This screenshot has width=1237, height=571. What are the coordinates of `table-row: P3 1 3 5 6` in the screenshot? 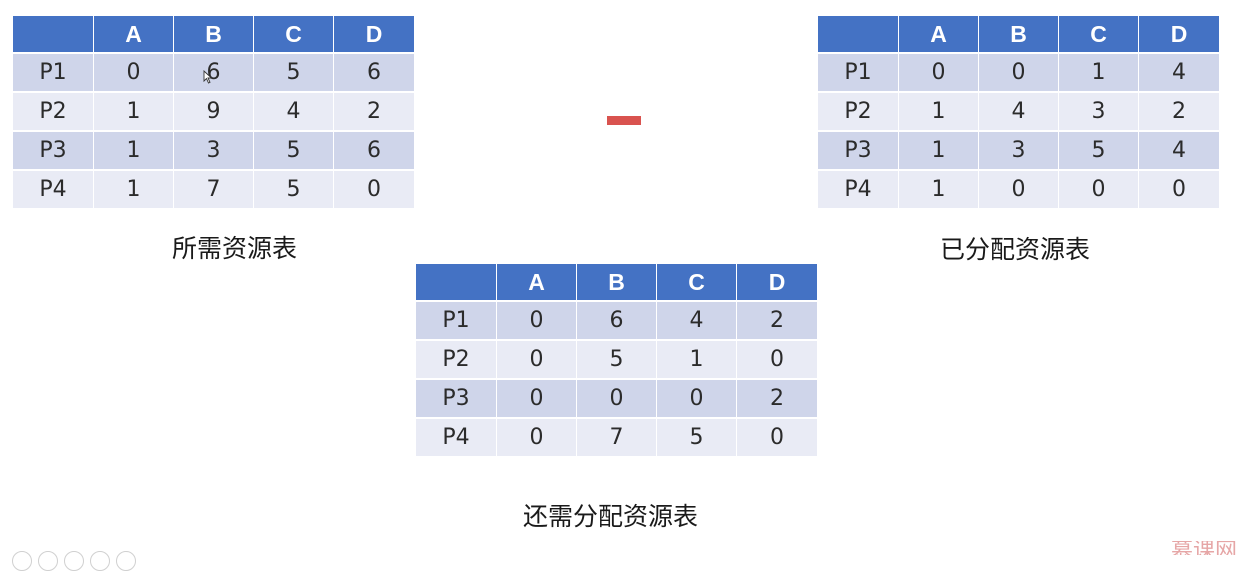 It's located at (214, 151).